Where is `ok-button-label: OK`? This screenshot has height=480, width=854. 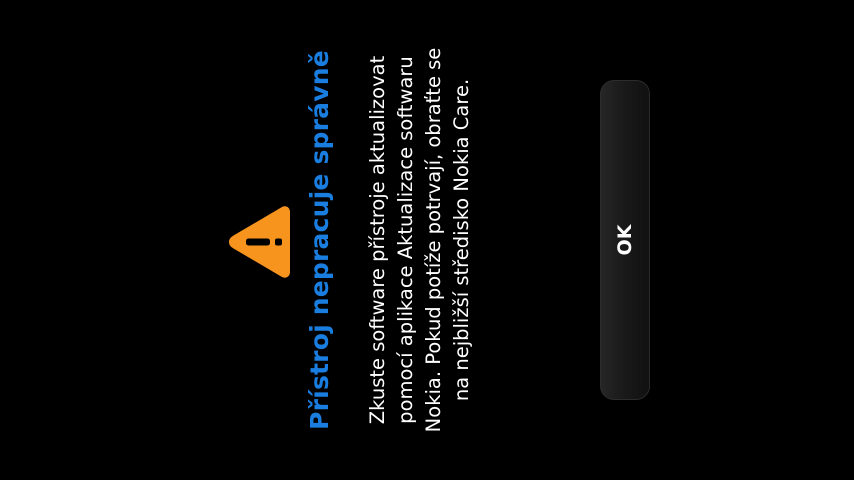
ok-button-label: OK is located at coordinates (625, 240).